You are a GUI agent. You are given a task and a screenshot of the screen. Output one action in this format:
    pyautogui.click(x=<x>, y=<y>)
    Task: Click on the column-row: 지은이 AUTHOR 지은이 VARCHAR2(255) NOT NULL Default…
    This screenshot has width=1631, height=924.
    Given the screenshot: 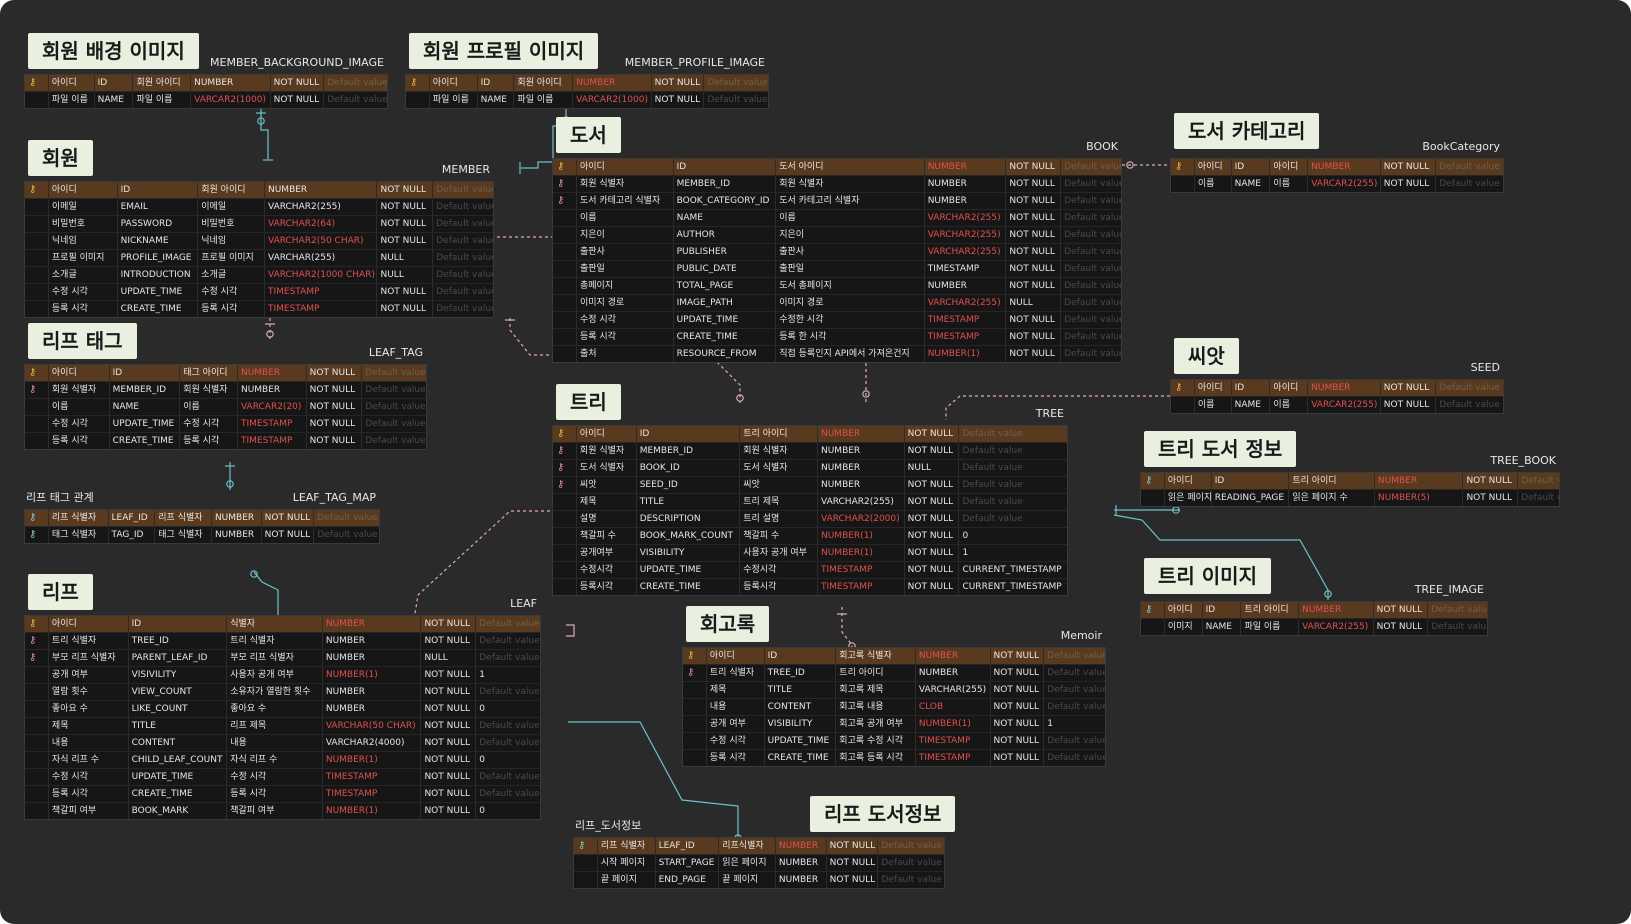 What is the action you would take?
    pyautogui.click(x=837, y=234)
    